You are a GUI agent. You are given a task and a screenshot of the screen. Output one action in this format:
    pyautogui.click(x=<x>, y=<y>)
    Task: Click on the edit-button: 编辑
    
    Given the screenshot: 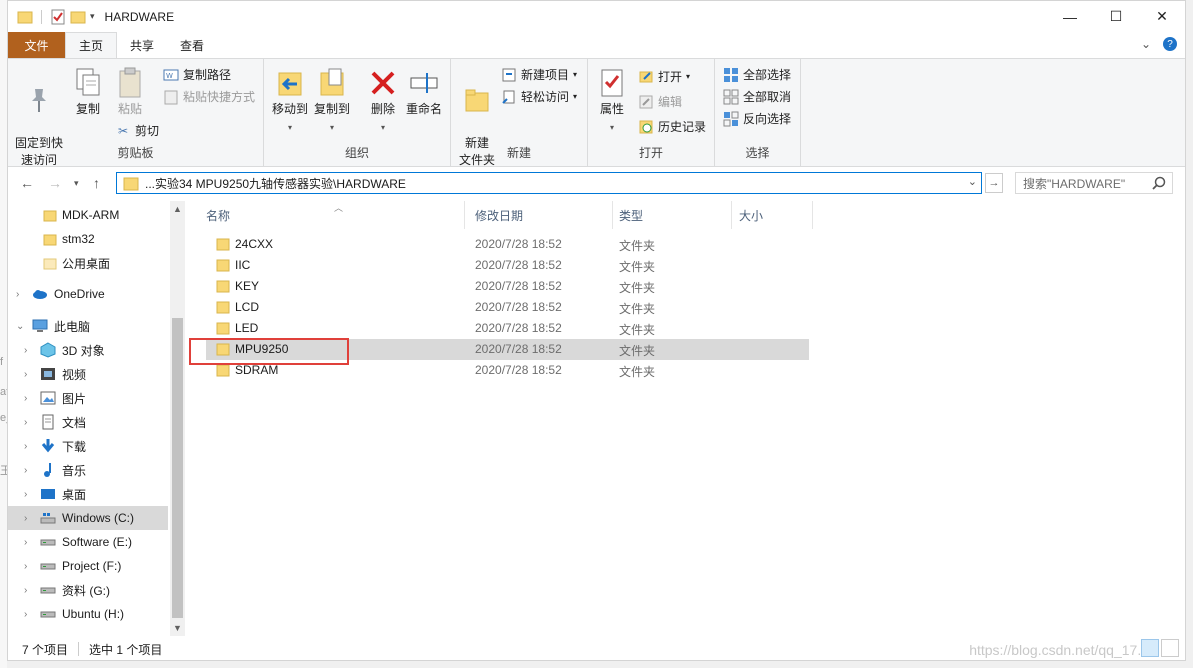 What is the action you would take?
    pyautogui.click(x=660, y=101)
    